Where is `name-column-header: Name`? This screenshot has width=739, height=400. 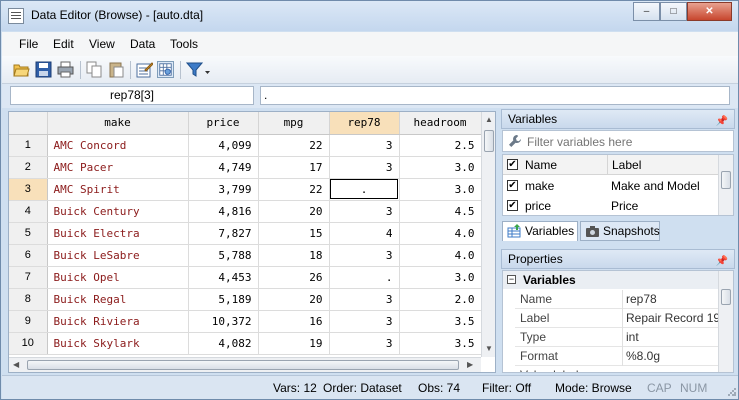 name-column-header: Name is located at coordinates (541, 165).